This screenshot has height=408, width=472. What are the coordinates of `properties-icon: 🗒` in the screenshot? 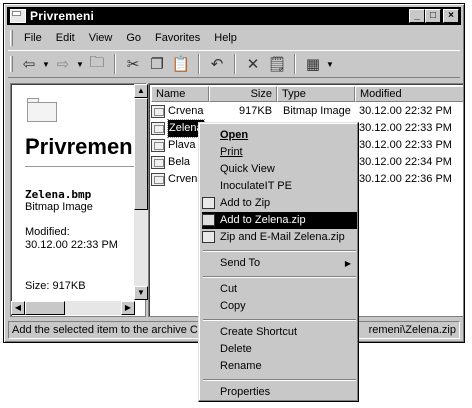 It's located at (277, 64).